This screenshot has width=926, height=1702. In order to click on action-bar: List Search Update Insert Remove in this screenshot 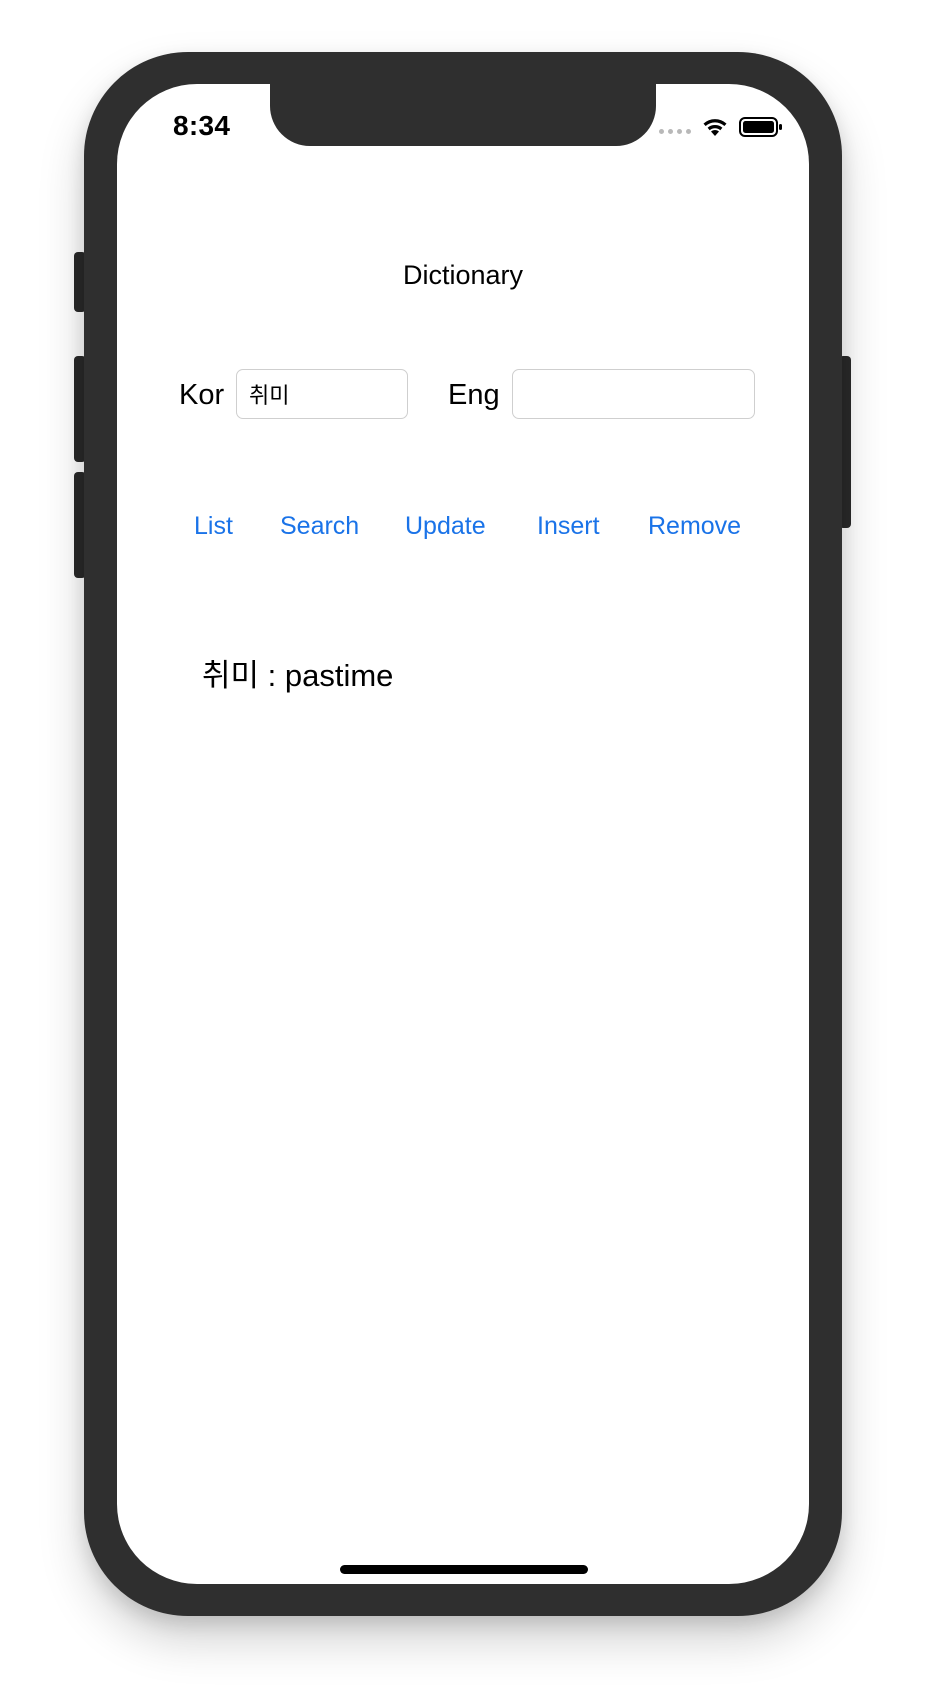, I will do `click(463, 532)`.